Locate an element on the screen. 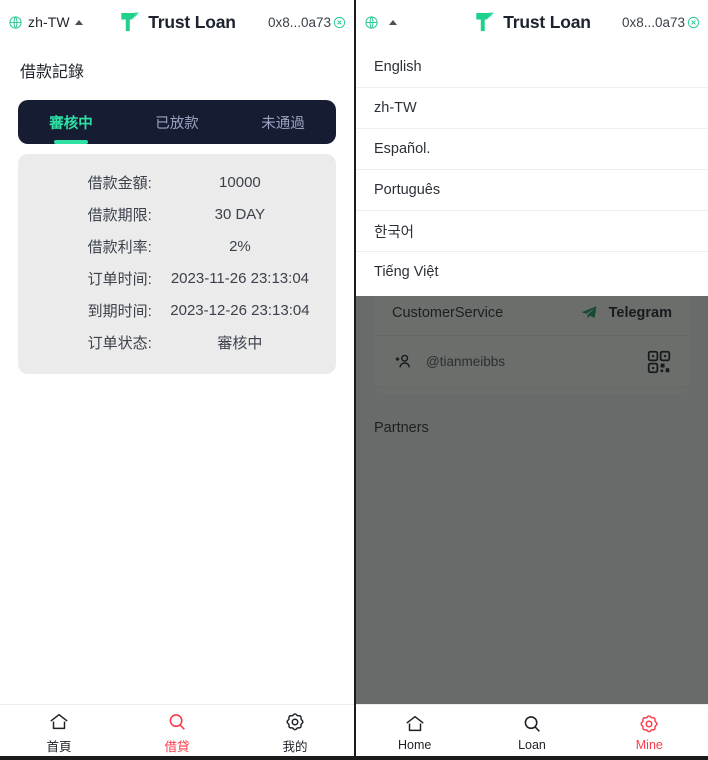  tab-label: 已放款 is located at coordinates (177, 123).